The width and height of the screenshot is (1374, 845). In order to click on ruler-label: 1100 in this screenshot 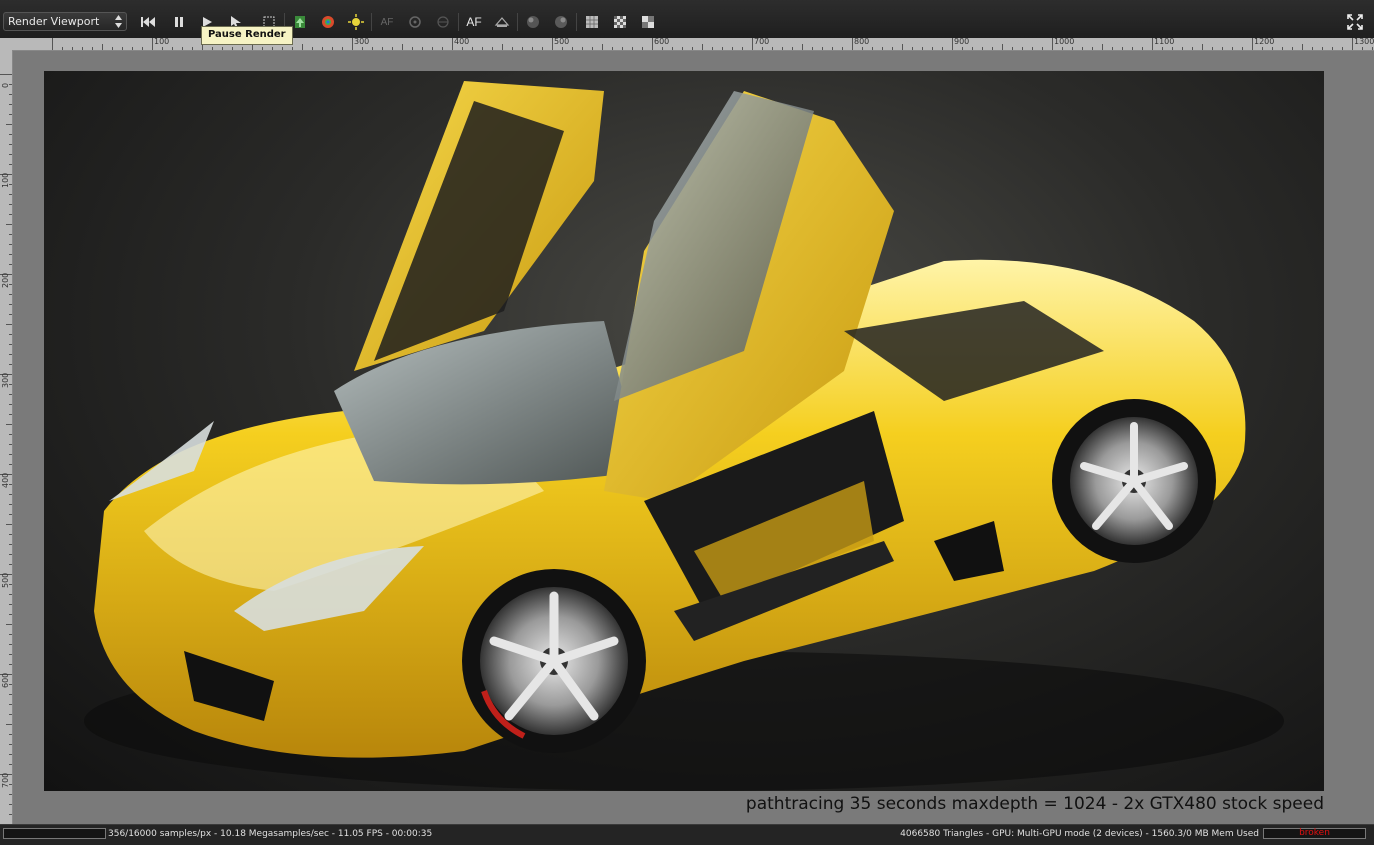, I will do `click(1164, 41)`.